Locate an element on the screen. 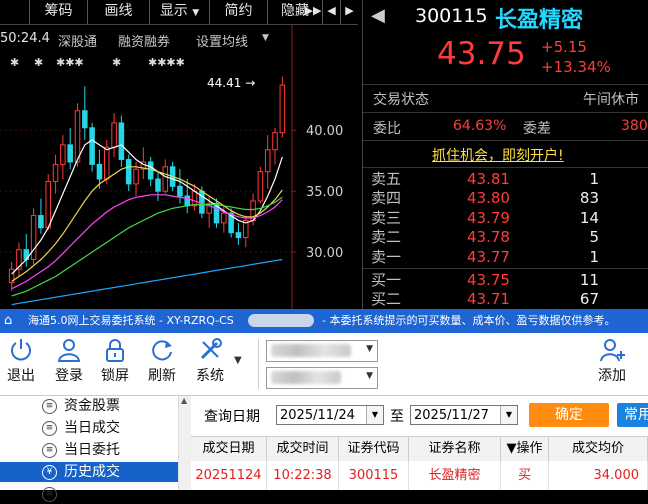 The image size is (648, 504). lock-icon is located at coordinates (115, 350).